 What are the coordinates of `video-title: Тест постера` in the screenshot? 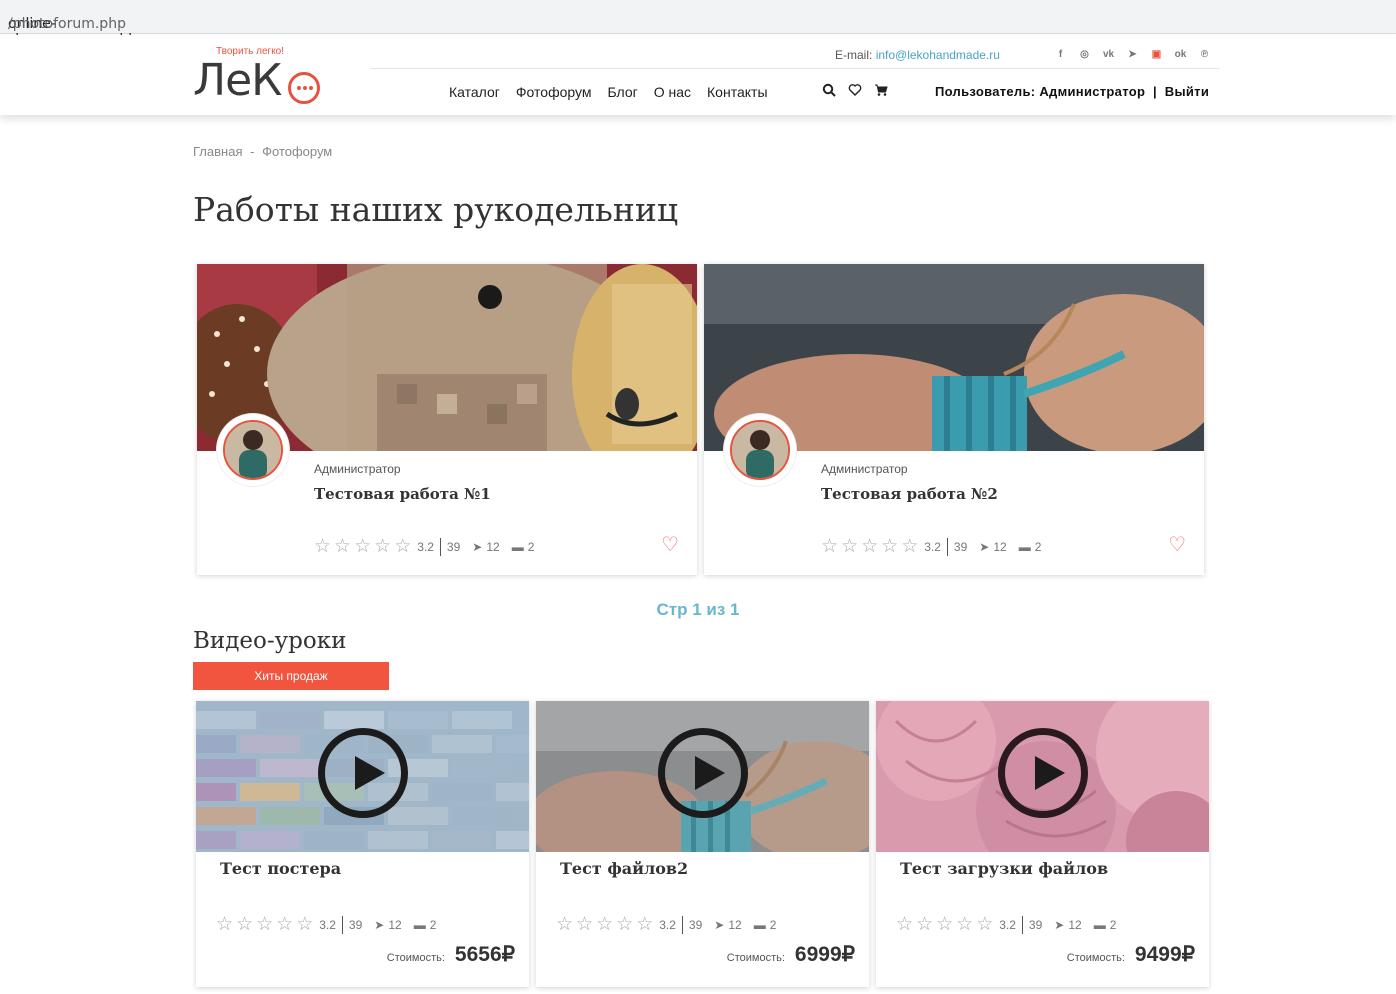 It's located at (280, 868).